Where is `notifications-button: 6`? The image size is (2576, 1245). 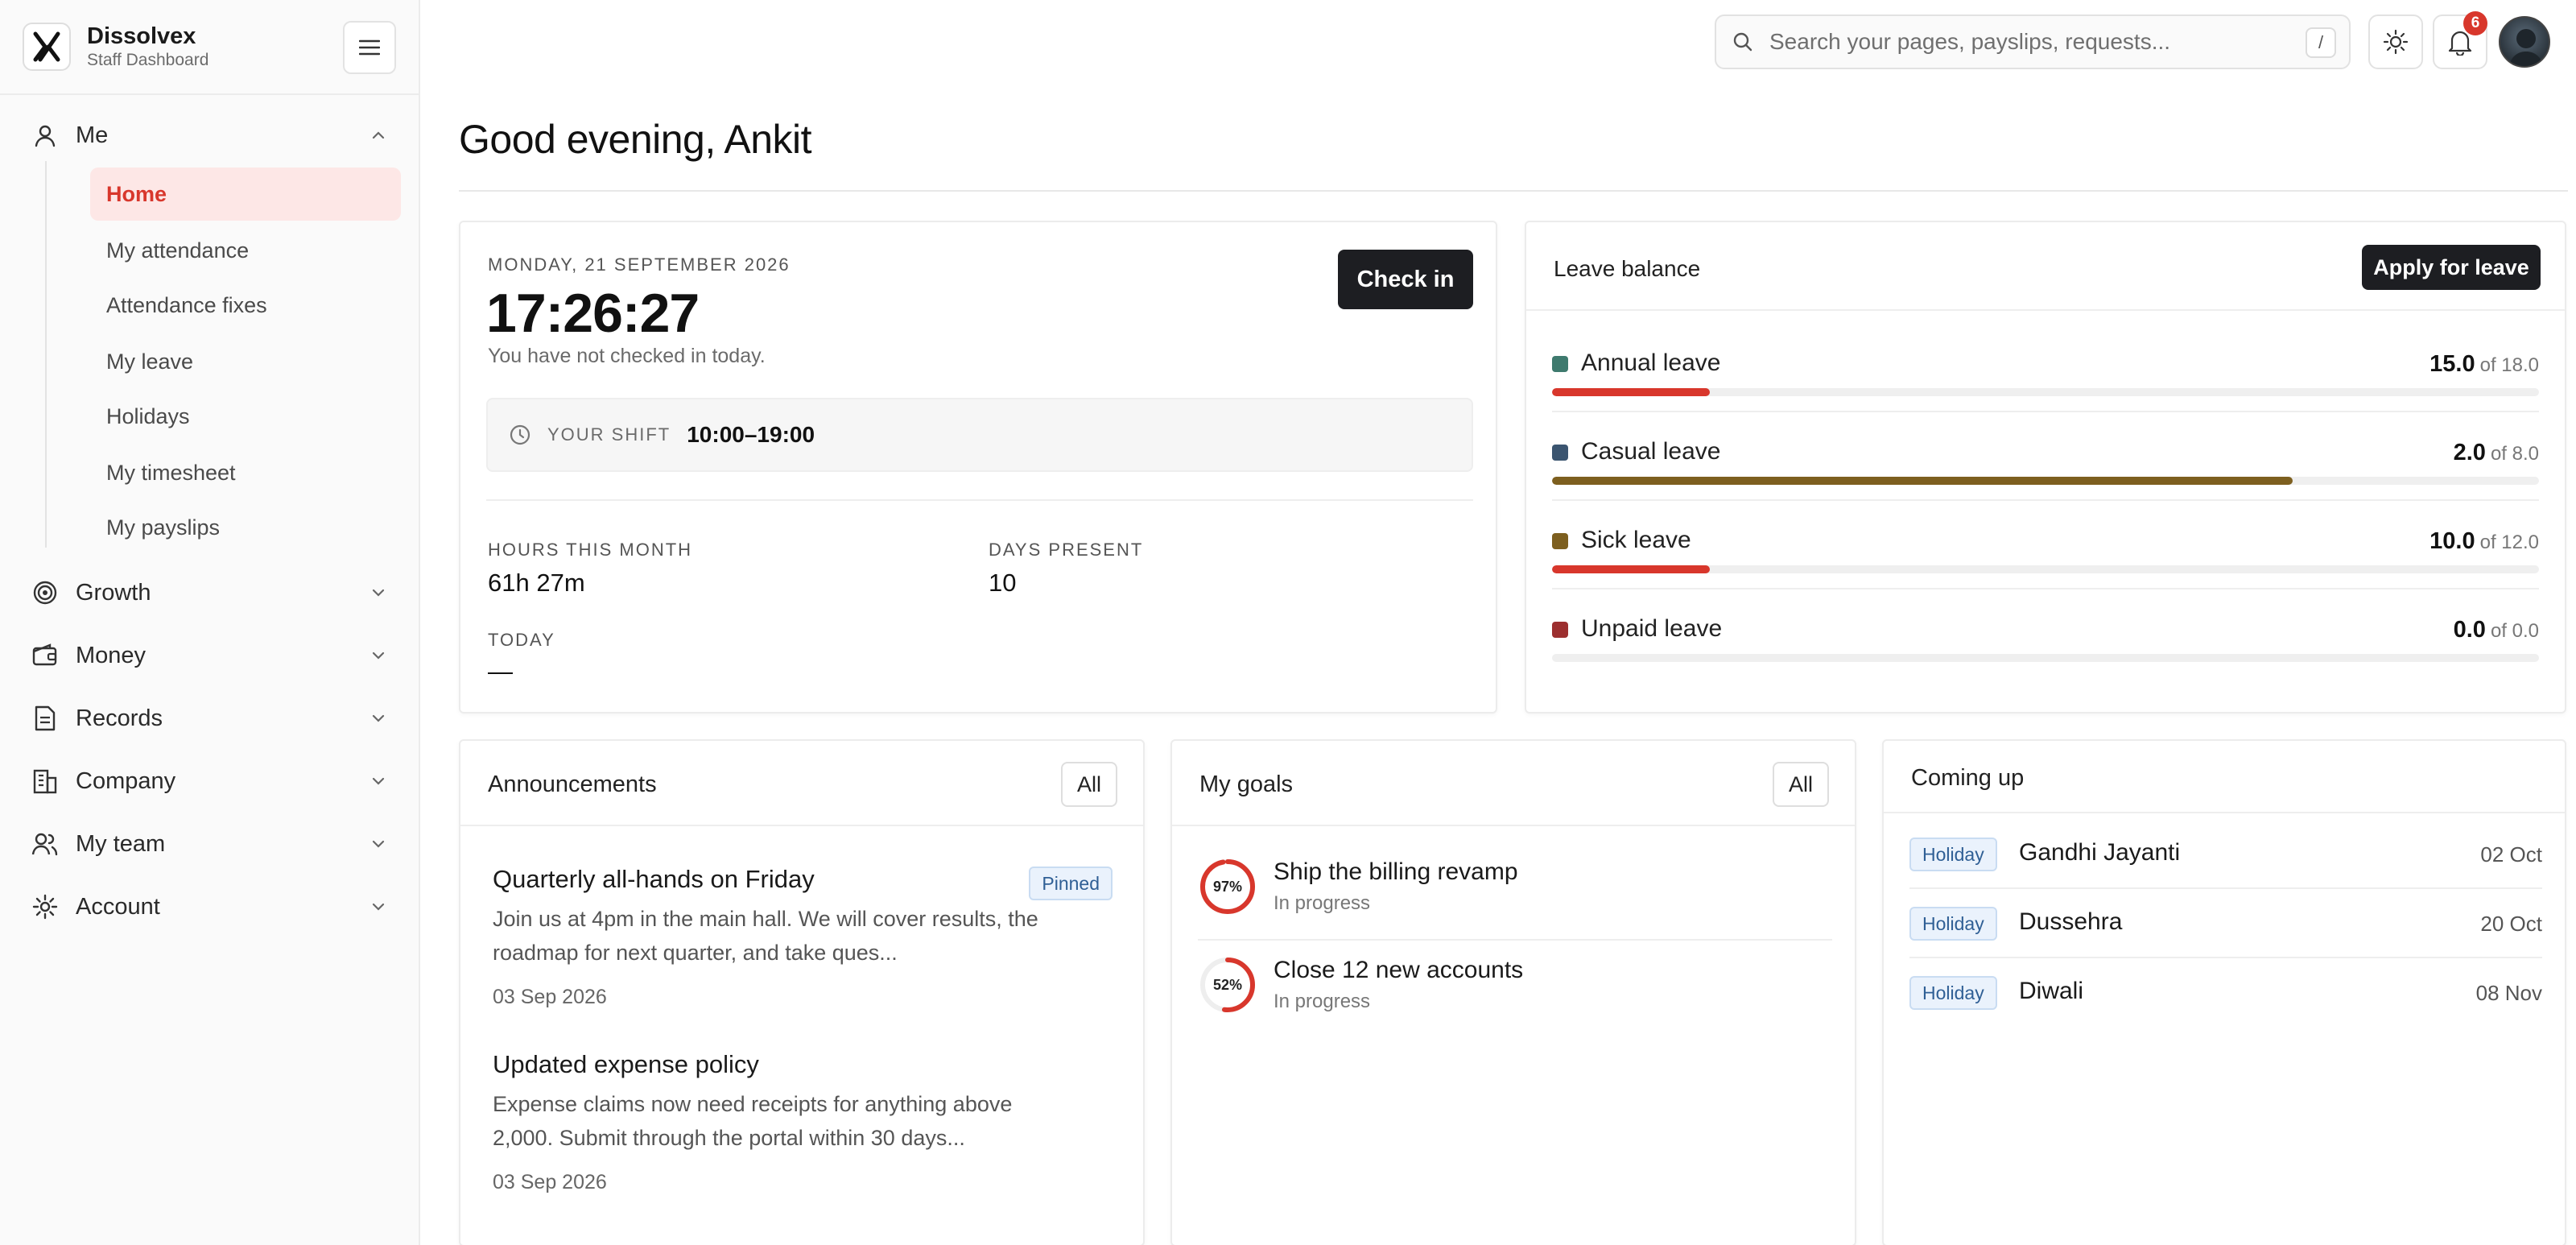 notifications-button: 6 is located at coordinates (2460, 40).